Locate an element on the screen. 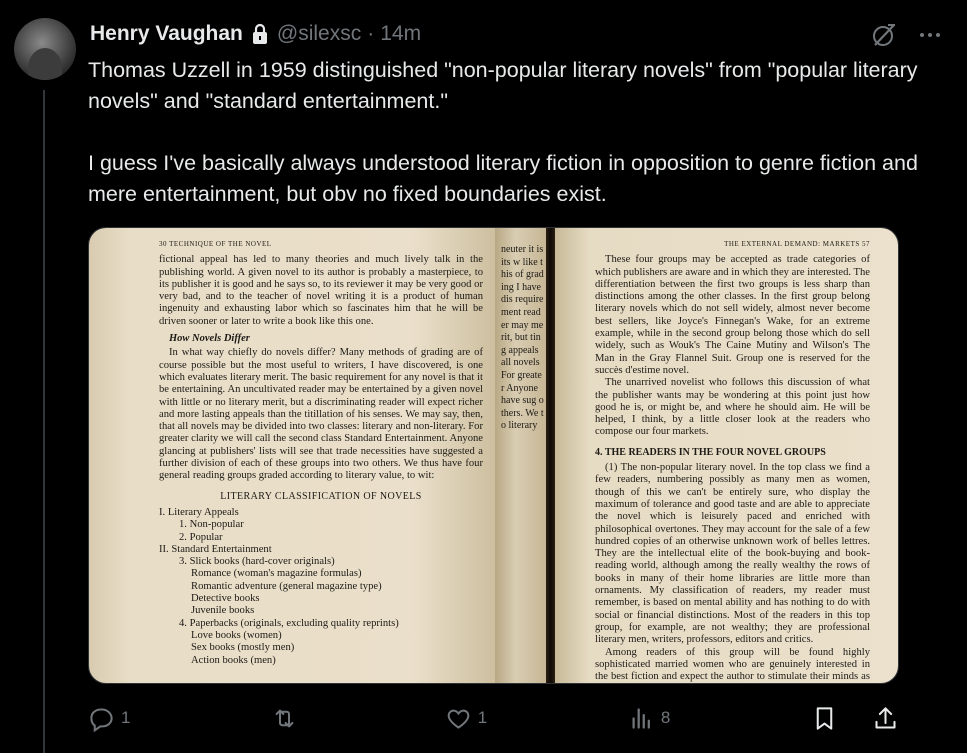 The image size is (967, 753). heart-icon is located at coordinates (458, 719).